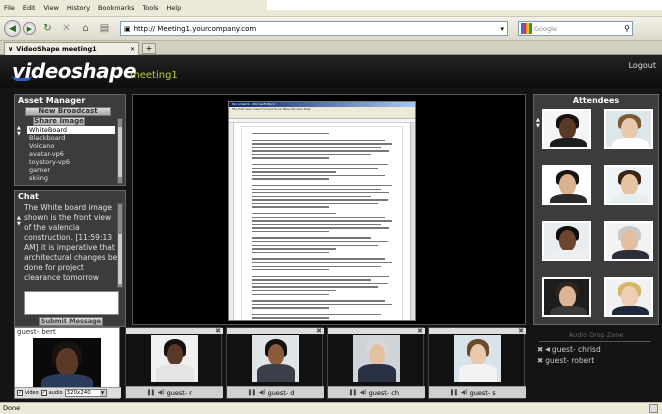  What do you see at coordinates (149, 48) in the screenshot?
I see `new-tab-button: +` at bounding box center [149, 48].